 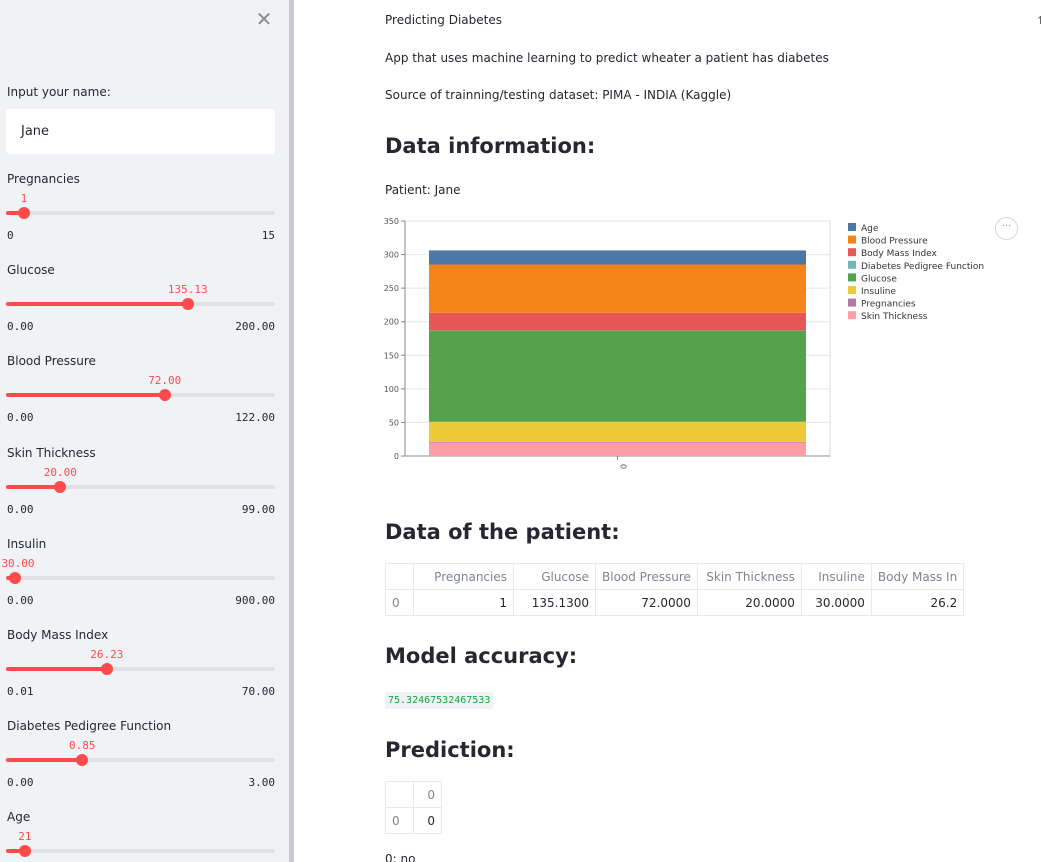 What do you see at coordinates (646, 576) in the screenshot?
I see `column-header: Blood Pressure` at bounding box center [646, 576].